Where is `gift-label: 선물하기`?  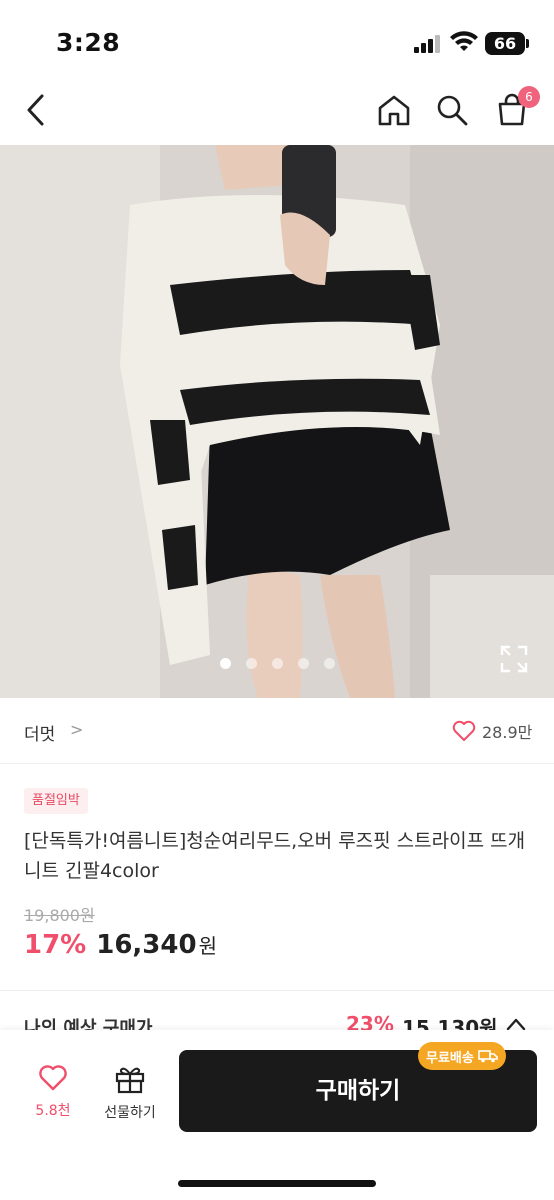
gift-label: 선물하기 is located at coordinates (130, 1113).